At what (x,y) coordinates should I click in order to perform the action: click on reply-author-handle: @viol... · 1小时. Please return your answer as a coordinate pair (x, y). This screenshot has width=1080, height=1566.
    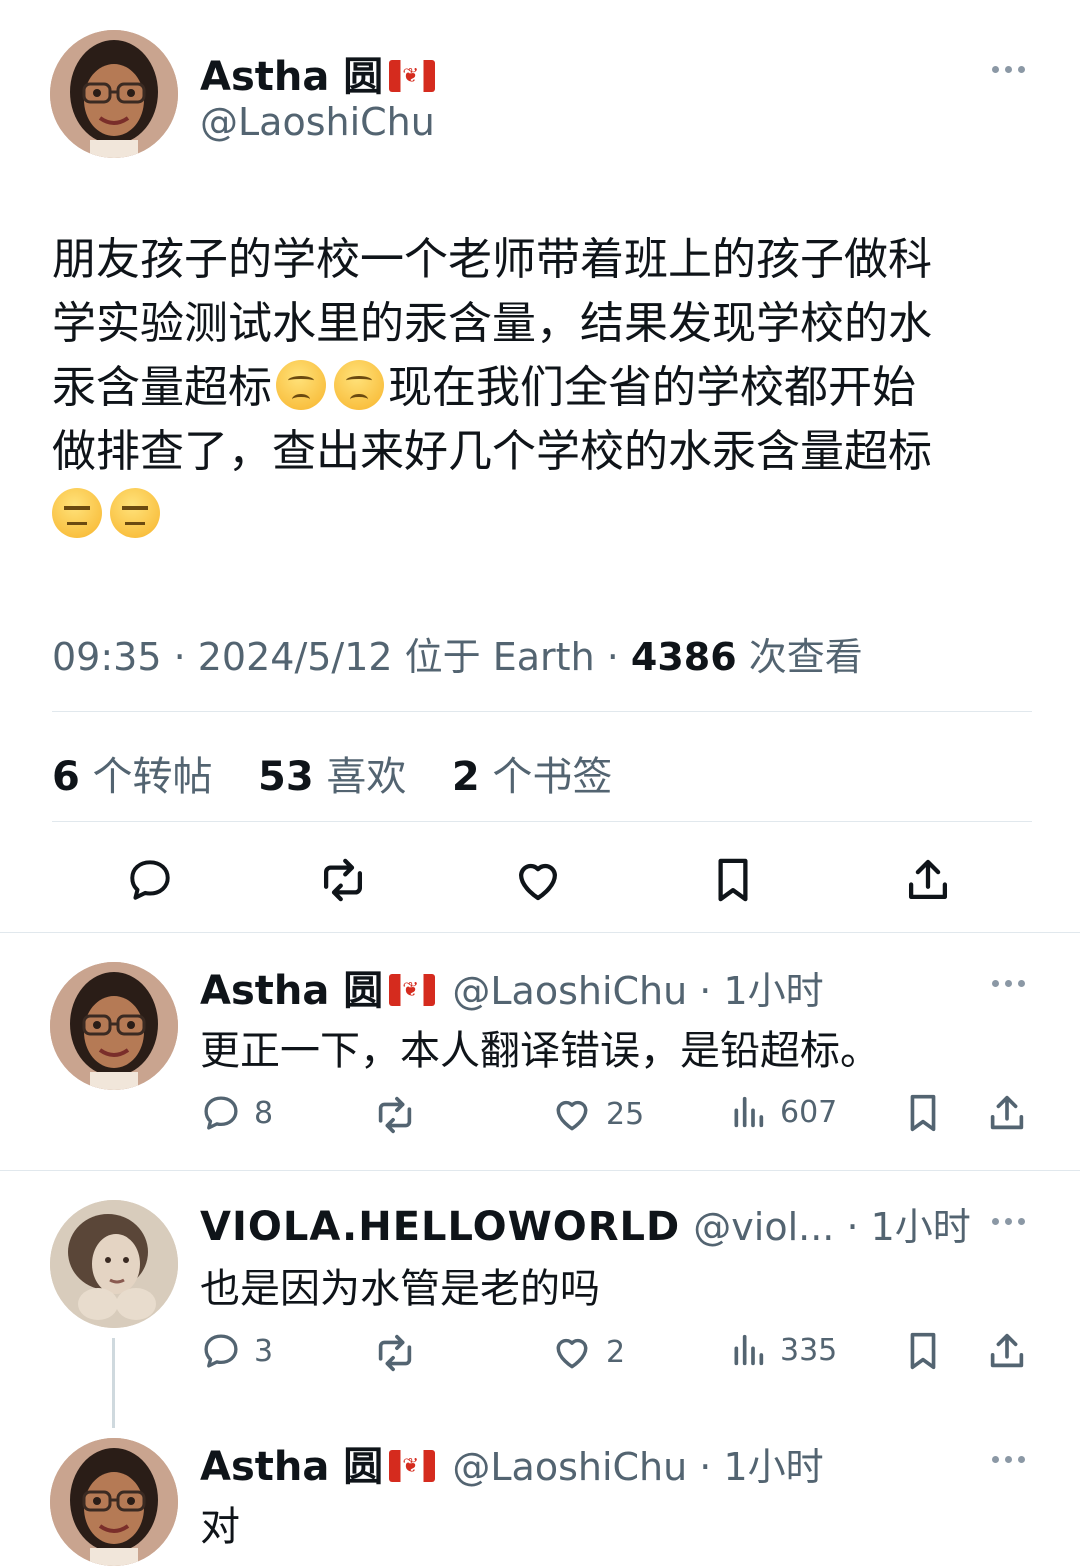
    Looking at the image, I should click on (832, 1227).